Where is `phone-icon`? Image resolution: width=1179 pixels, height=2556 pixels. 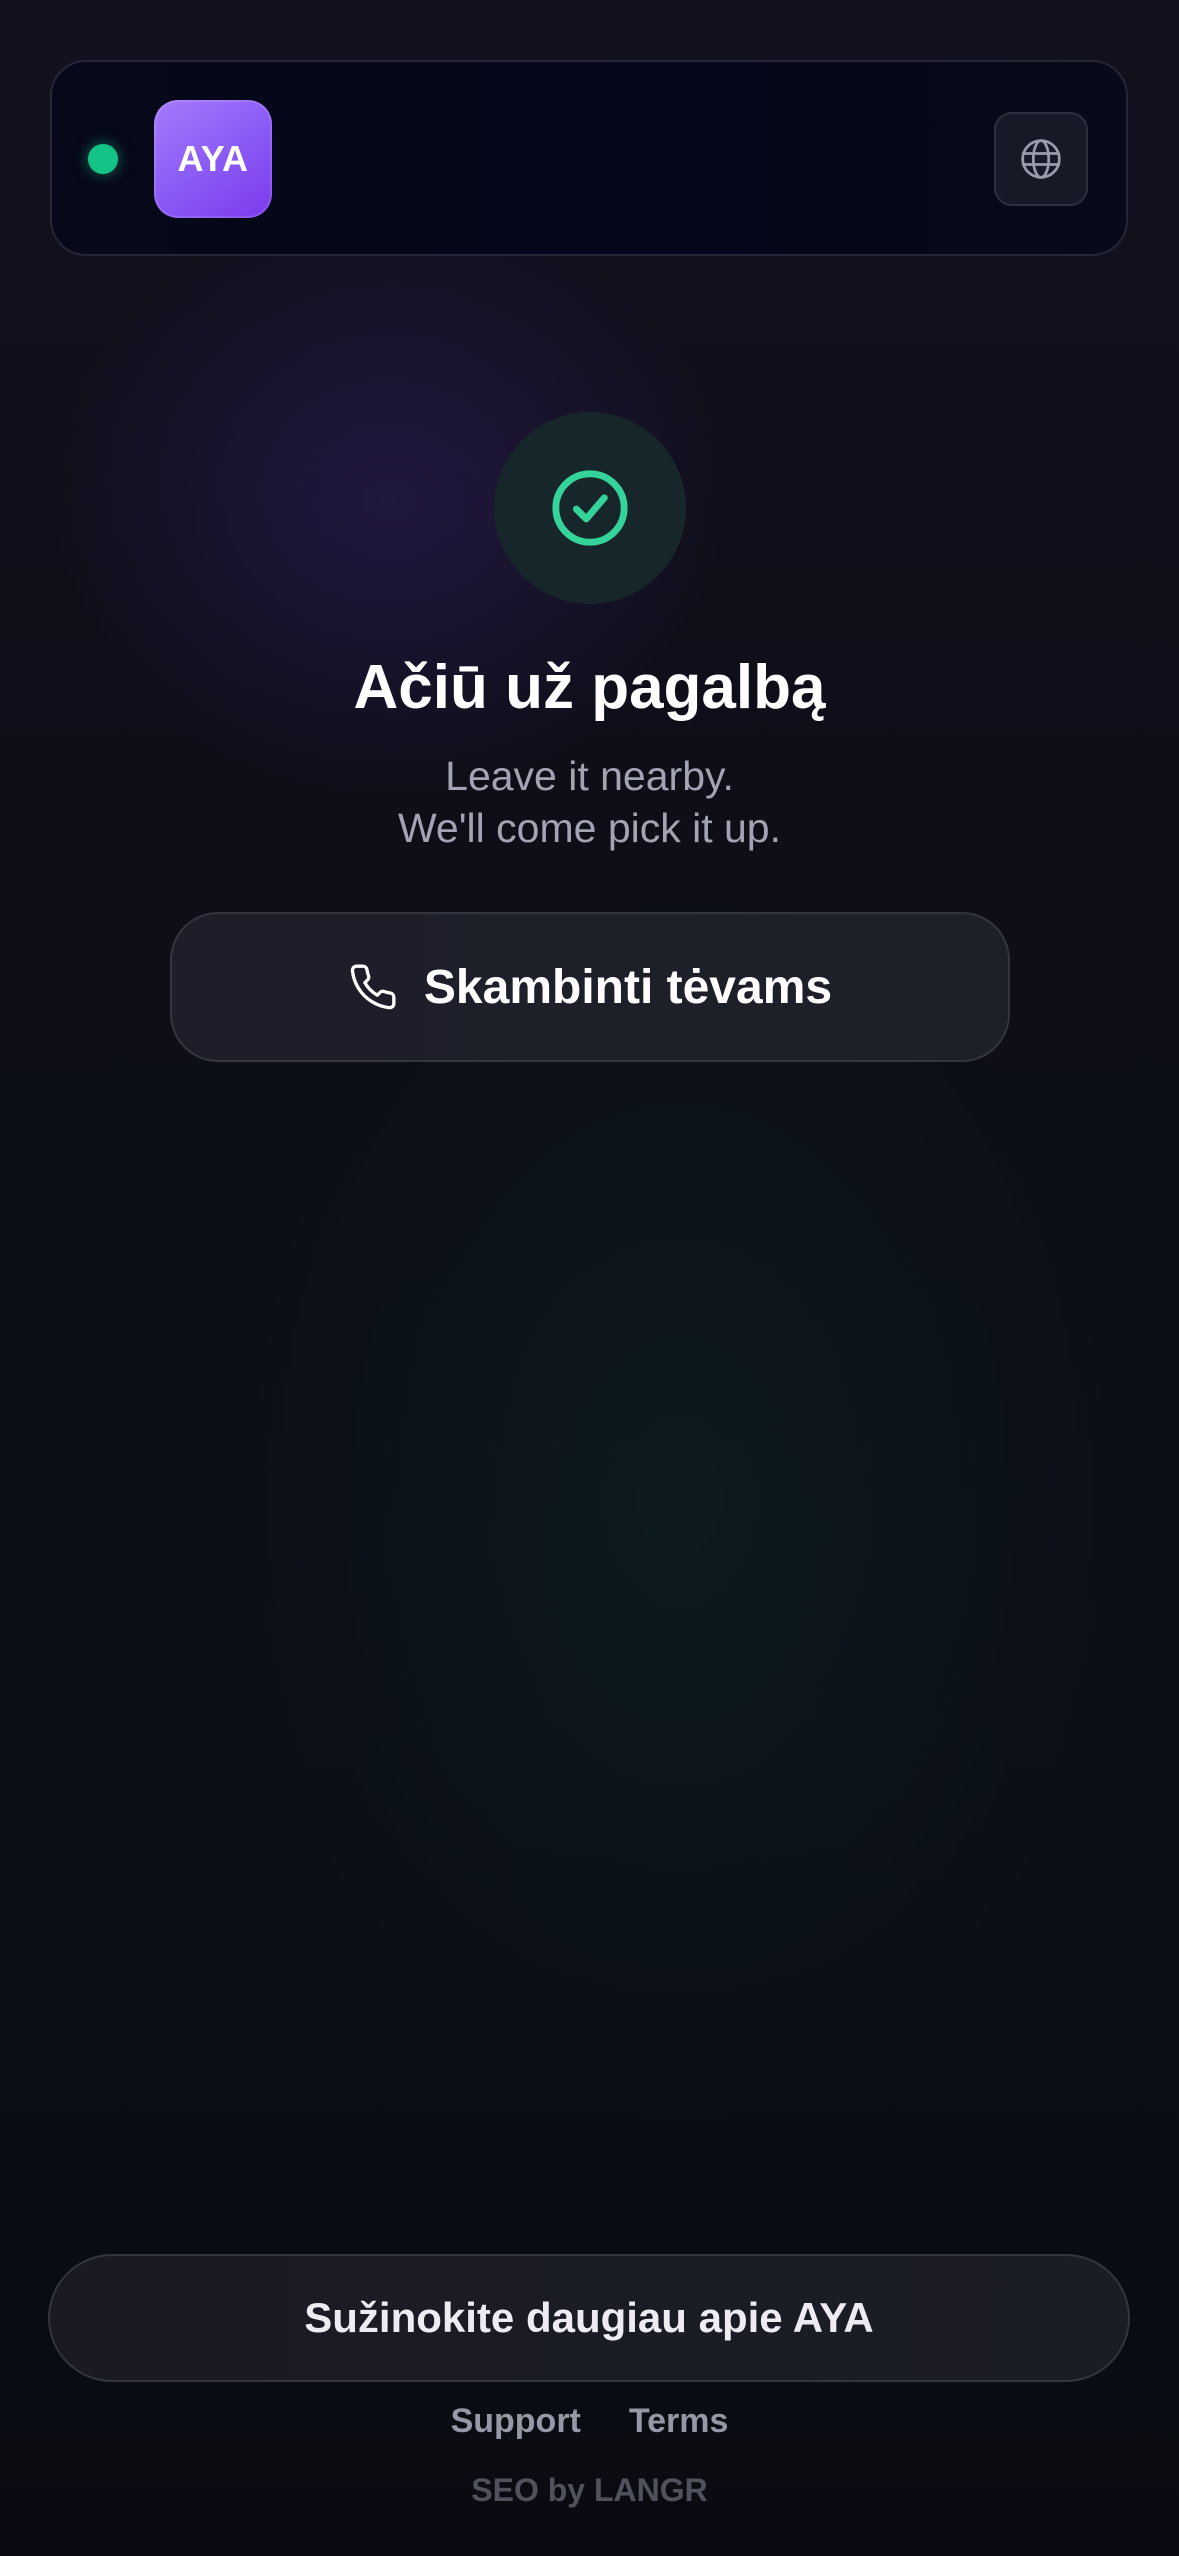 phone-icon is located at coordinates (373, 987).